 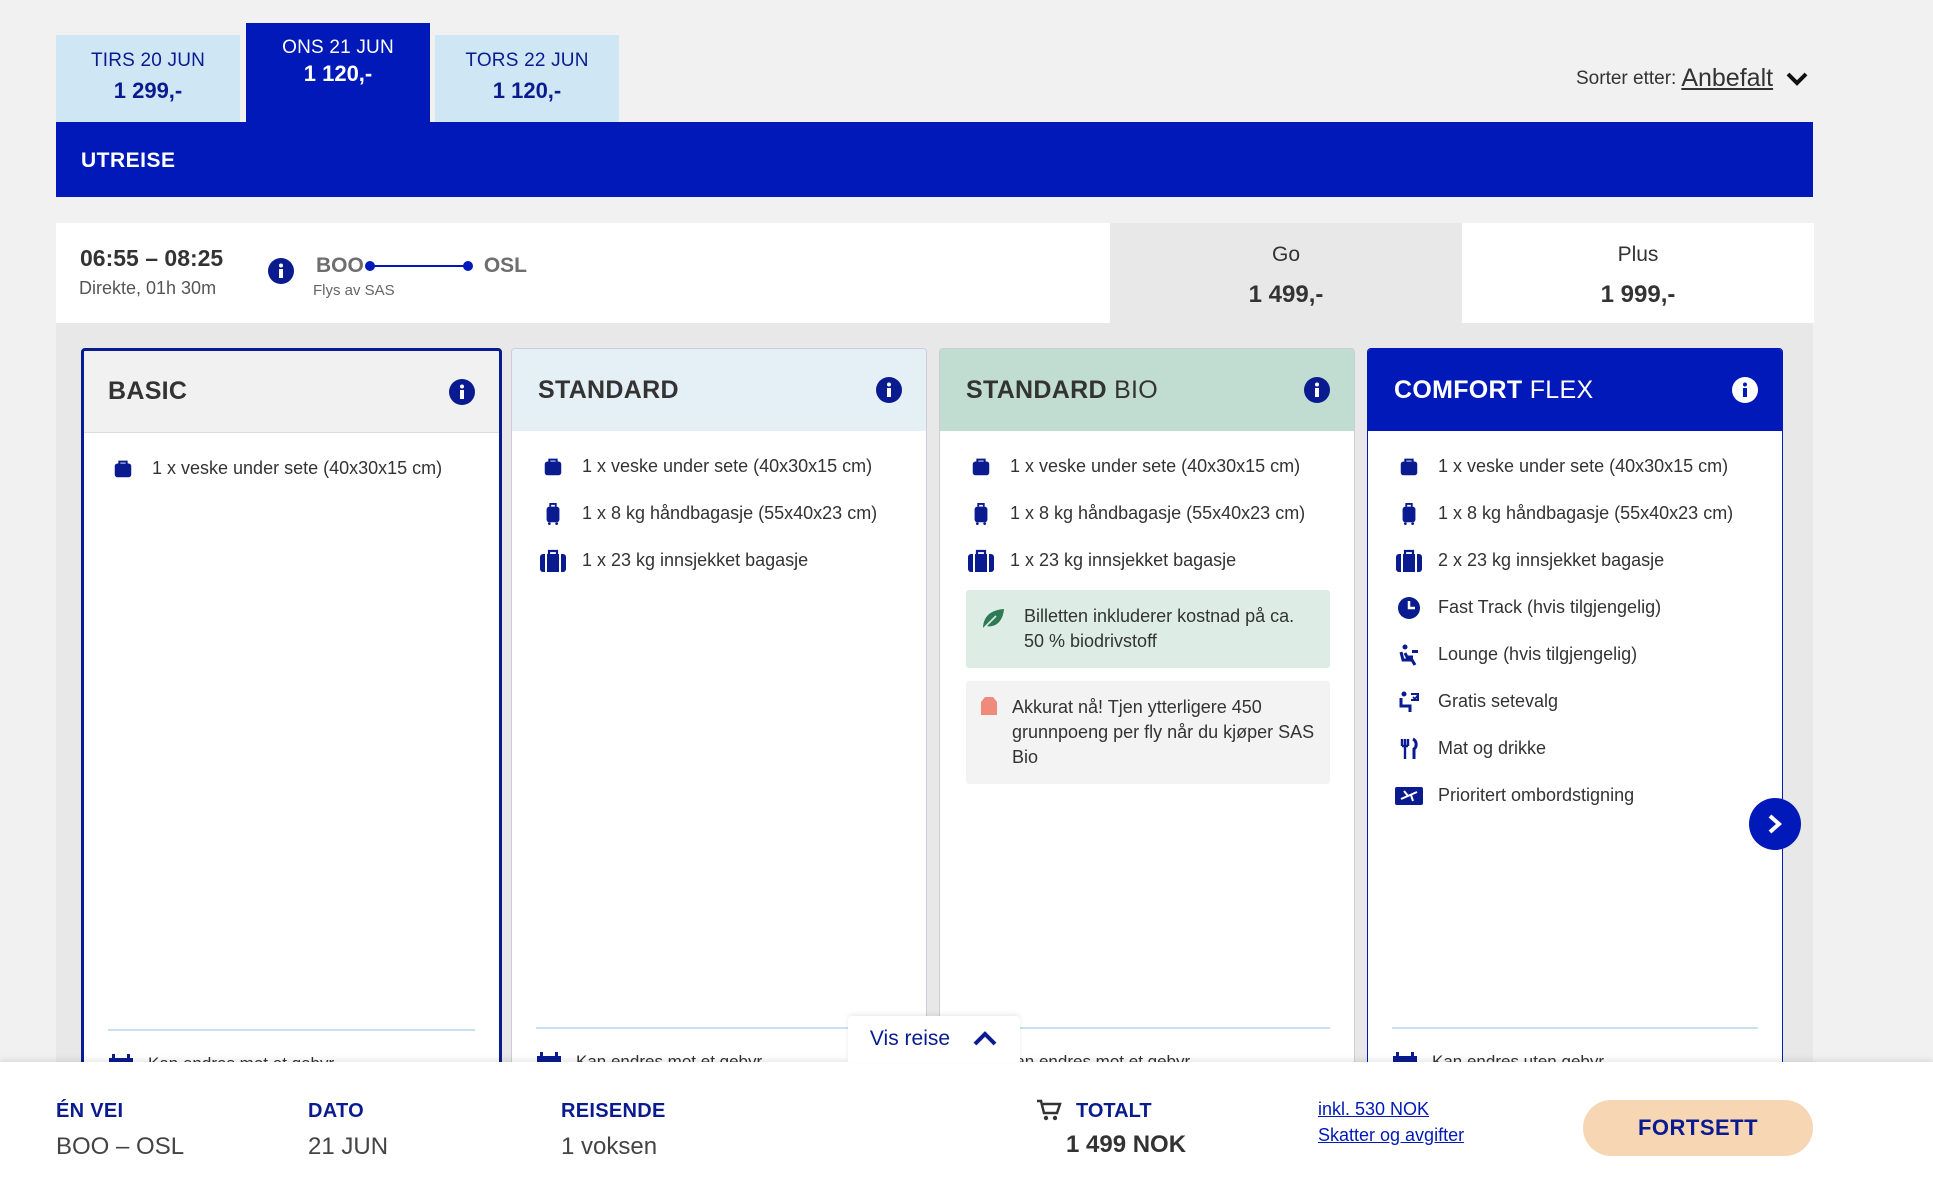 I want to click on fare-card-header: STANDARD BIO, so click(x=1147, y=390).